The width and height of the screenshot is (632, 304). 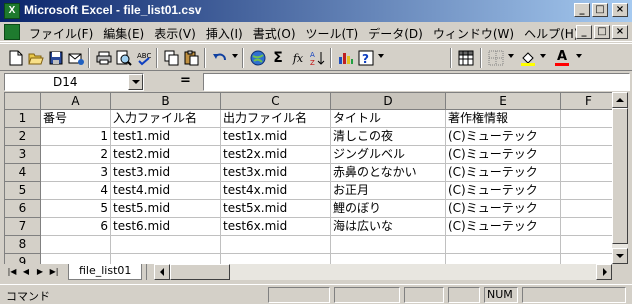 What do you see at coordinates (388, 227) in the screenshot?
I see `grid-cell: 海は広いな` at bounding box center [388, 227].